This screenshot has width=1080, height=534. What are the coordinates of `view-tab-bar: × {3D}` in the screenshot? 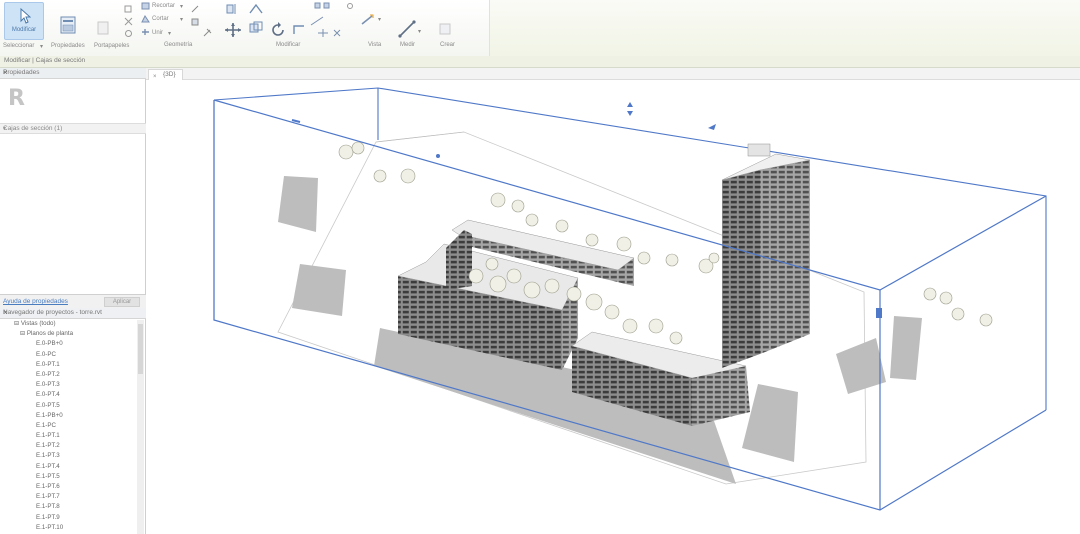 It's located at (613, 74).